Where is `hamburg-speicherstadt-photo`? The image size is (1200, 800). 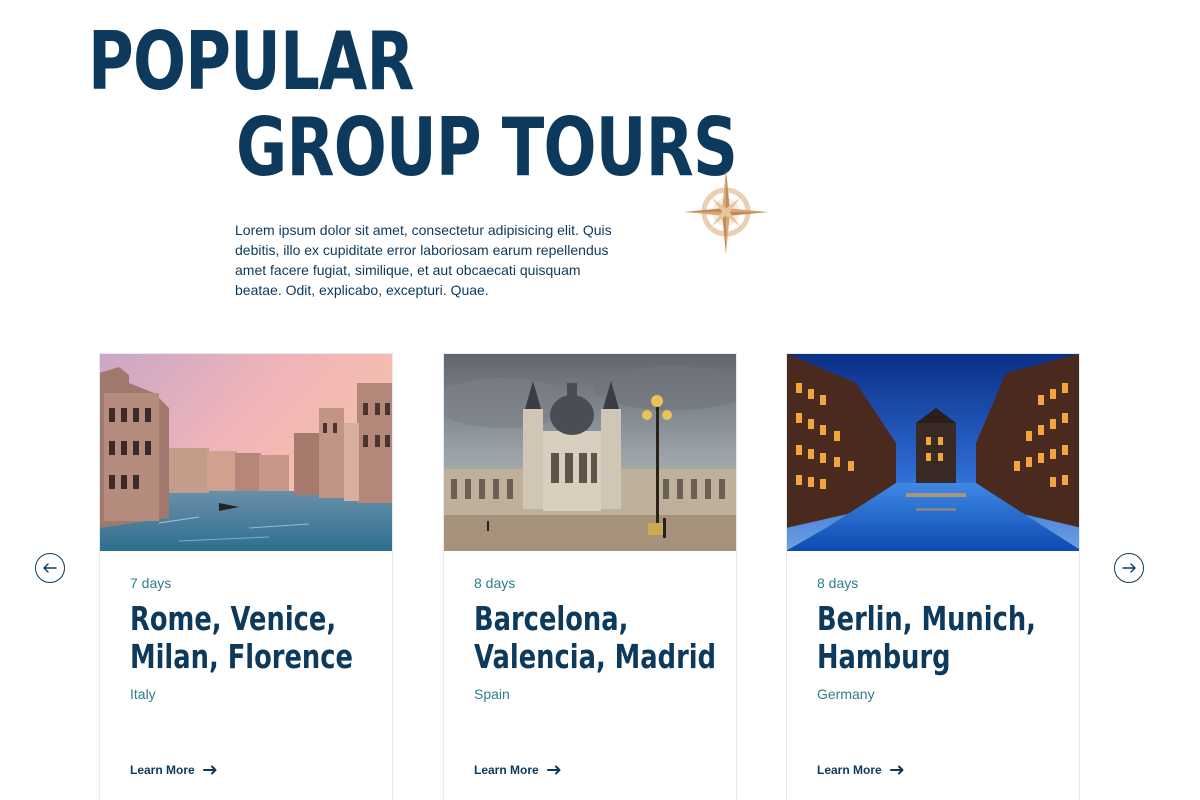 hamburg-speicherstadt-photo is located at coordinates (933, 452).